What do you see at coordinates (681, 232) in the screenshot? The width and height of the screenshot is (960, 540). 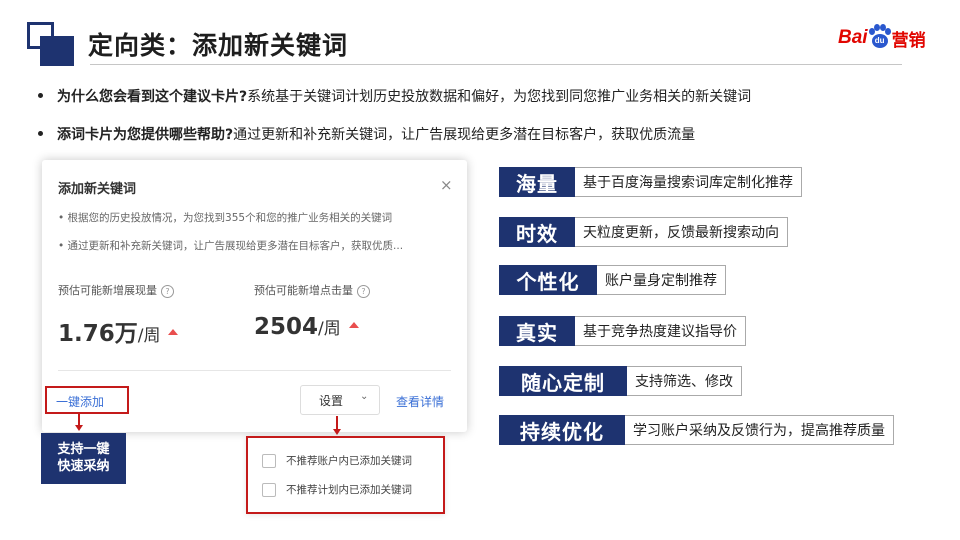 I see `feature-desc: 天粒度更新，反馈最新搜索动向` at bounding box center [681, 232].